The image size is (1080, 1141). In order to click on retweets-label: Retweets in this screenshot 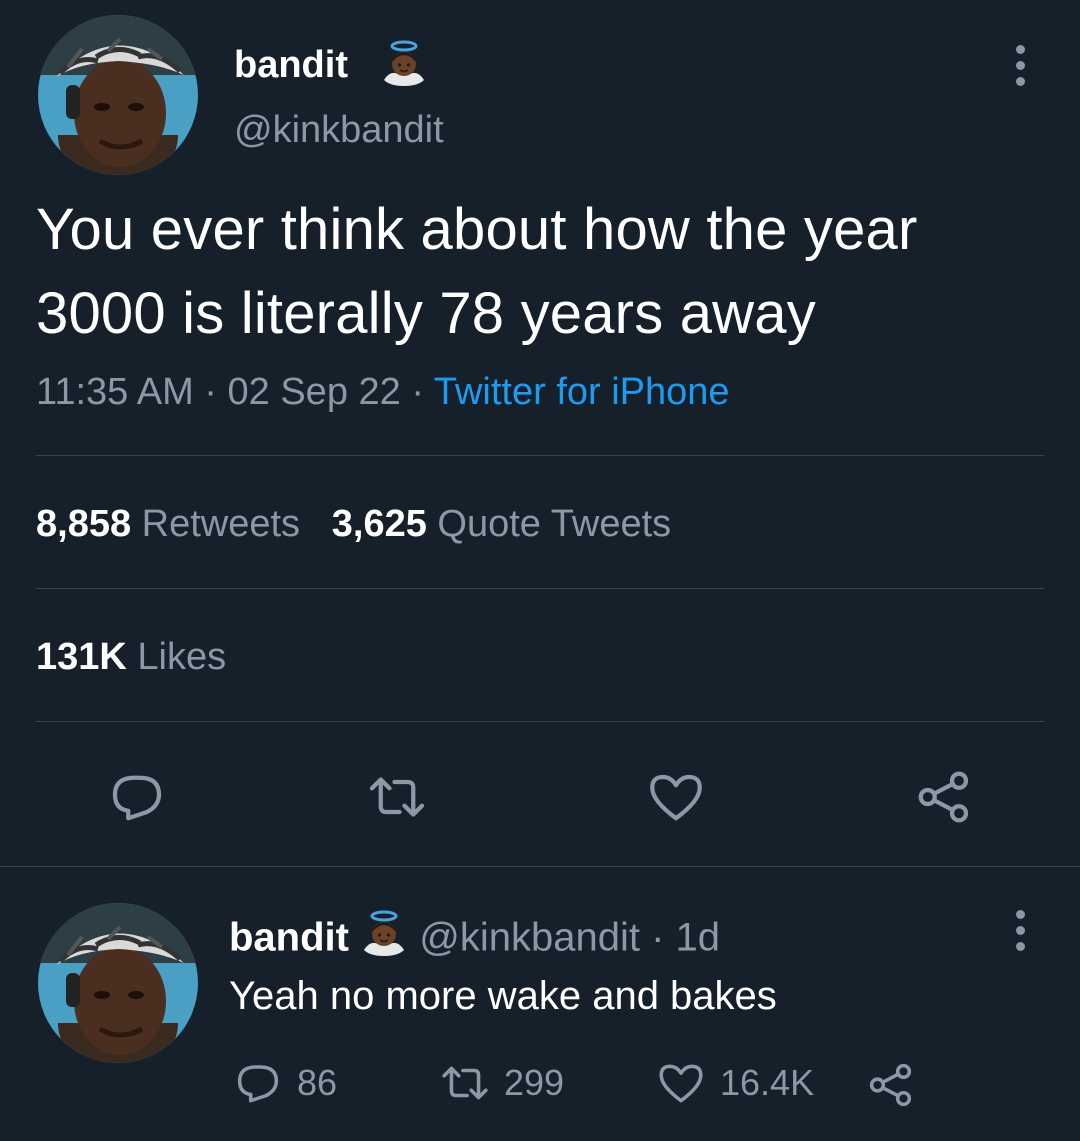, I will do `click(221, 524)`.